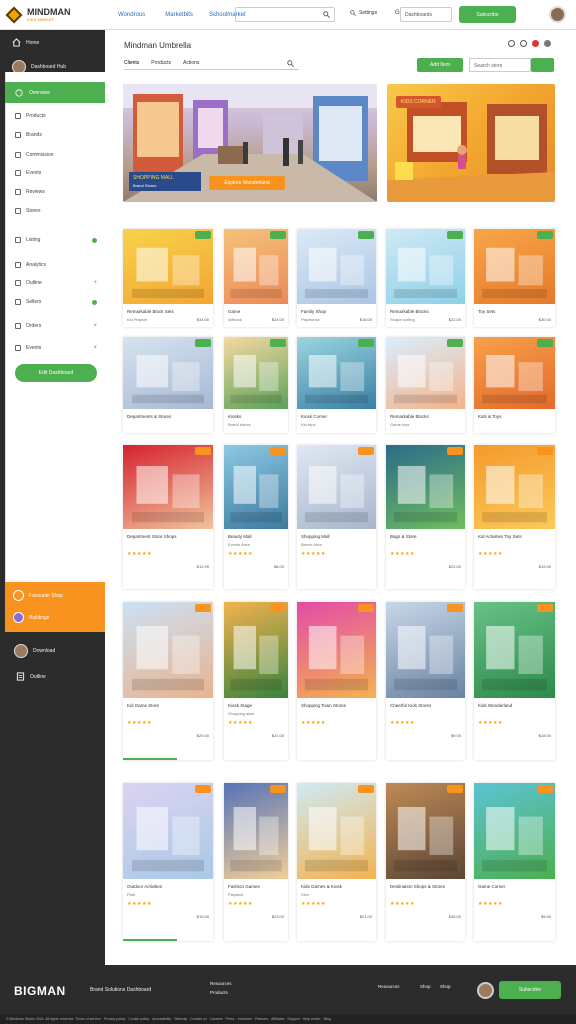 This screenshot has height=1024, width=576. What do you see at coordinates (161, 63) in the screenshot?
I see `tab-products: Products` at bounding box center [161, 63].